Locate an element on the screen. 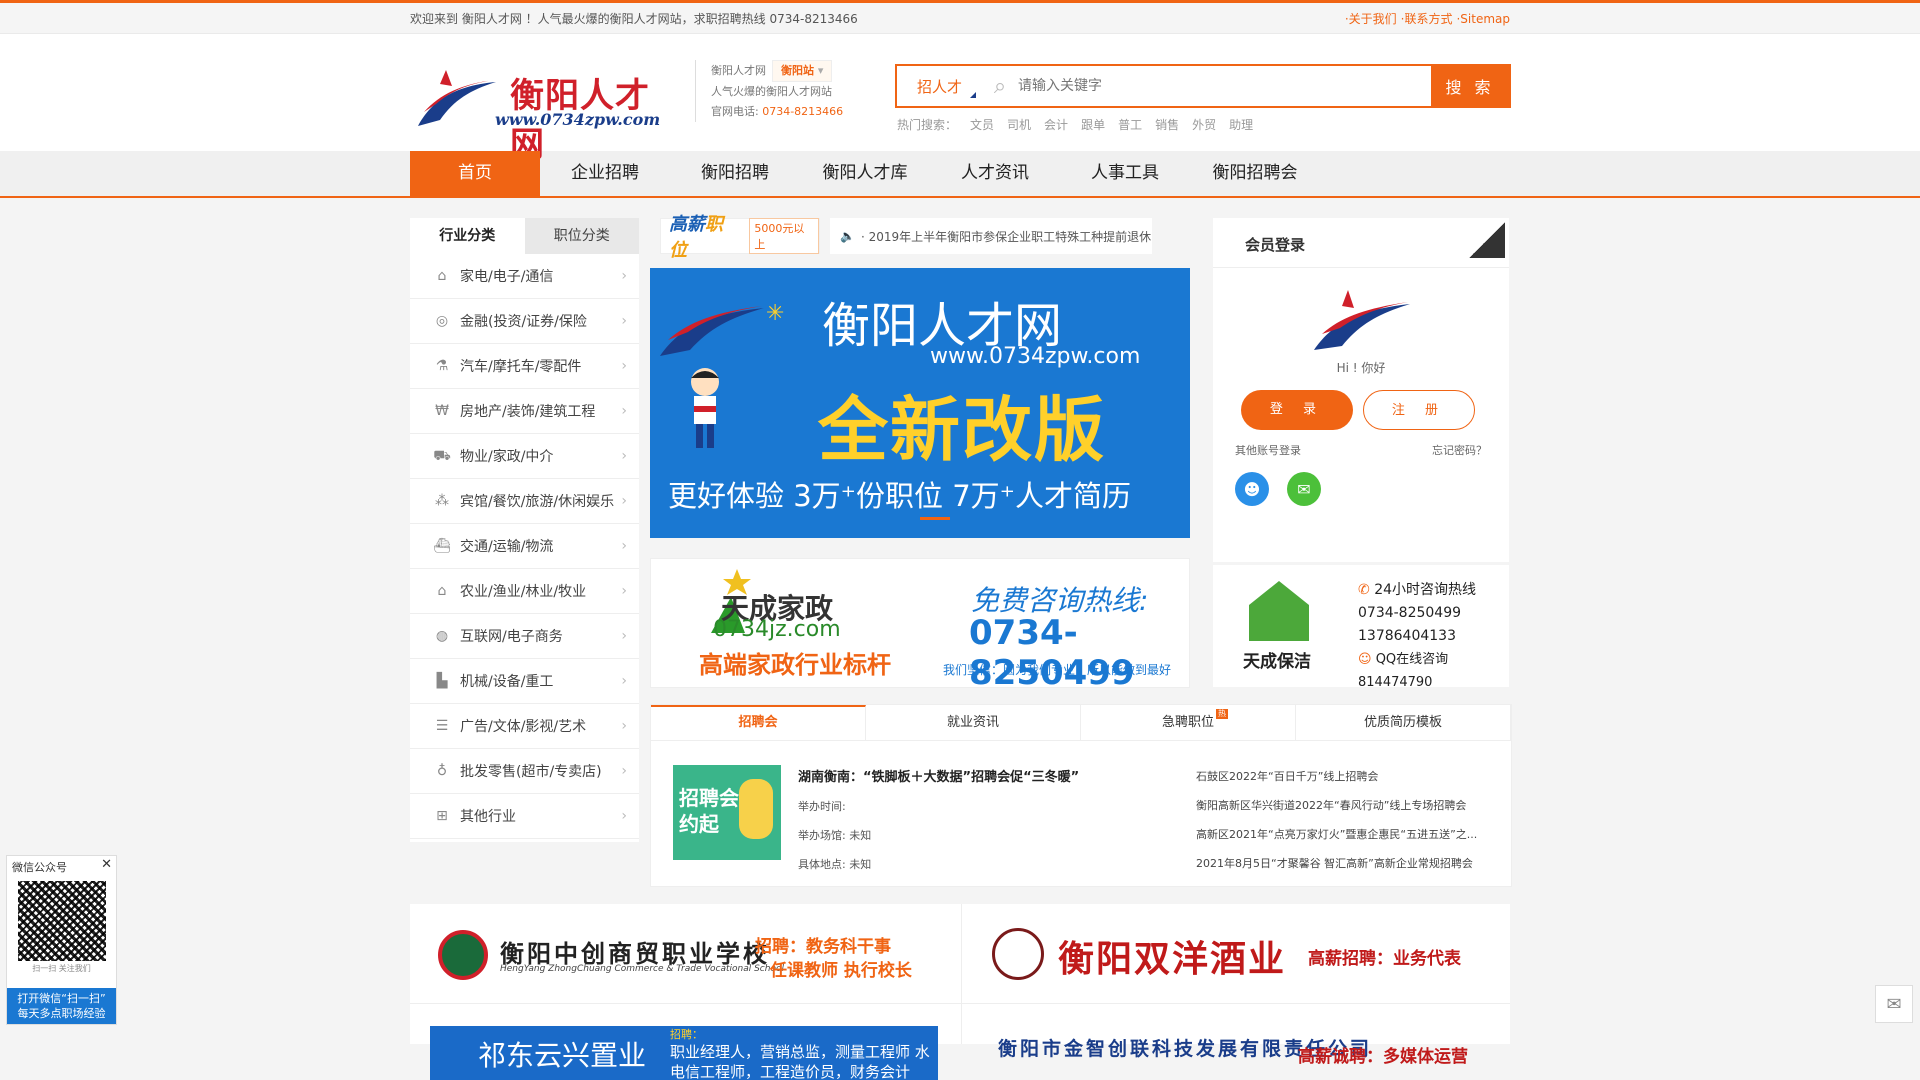 The width and height of the screenshot is (1920, 1080). close-icon: ✕ is located at coordinates (106, 864).